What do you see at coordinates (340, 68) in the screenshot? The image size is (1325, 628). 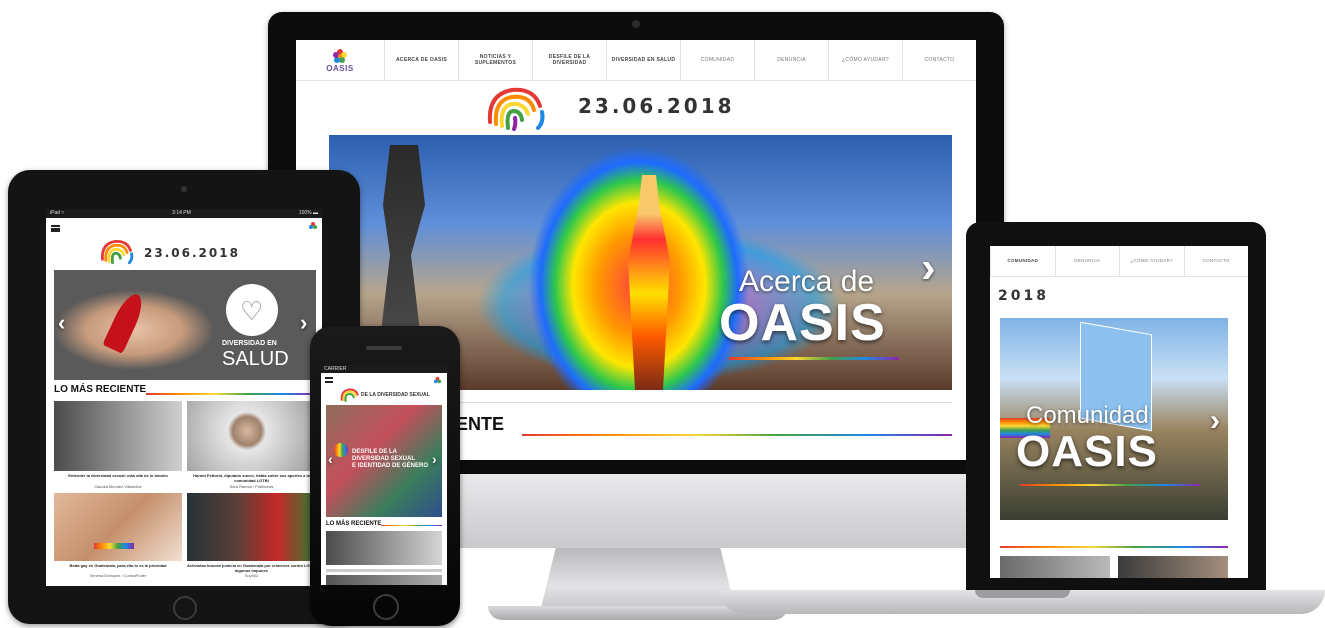 I see `logo-text: OASIS` at bounding box center [340, 68].